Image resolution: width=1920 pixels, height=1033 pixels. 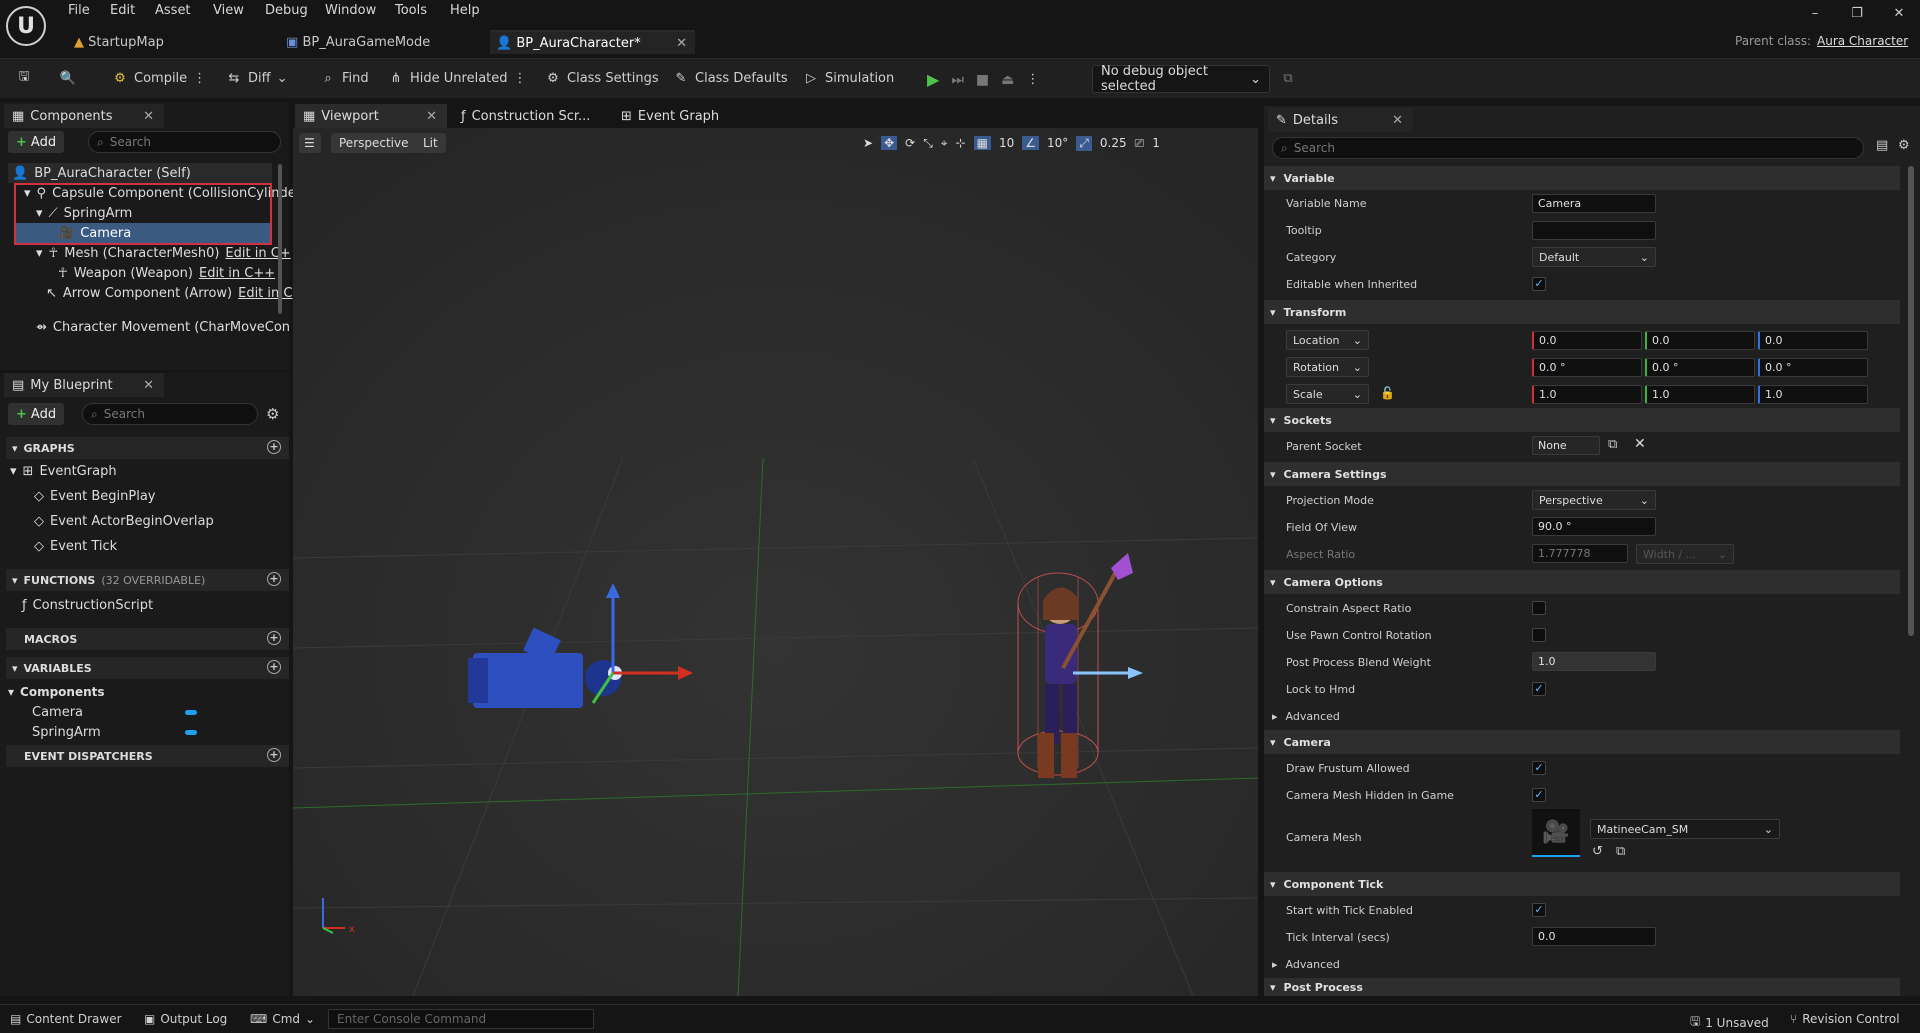 I want to click on console-command-input: Enter Console Command, so click(x=461, y=1019).